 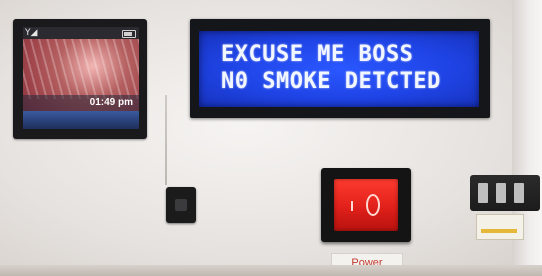 What do you see at coordinates (31, 33) in the screenshot?
I see `signal-icon: Y◢` at bounding box center [31, 33].